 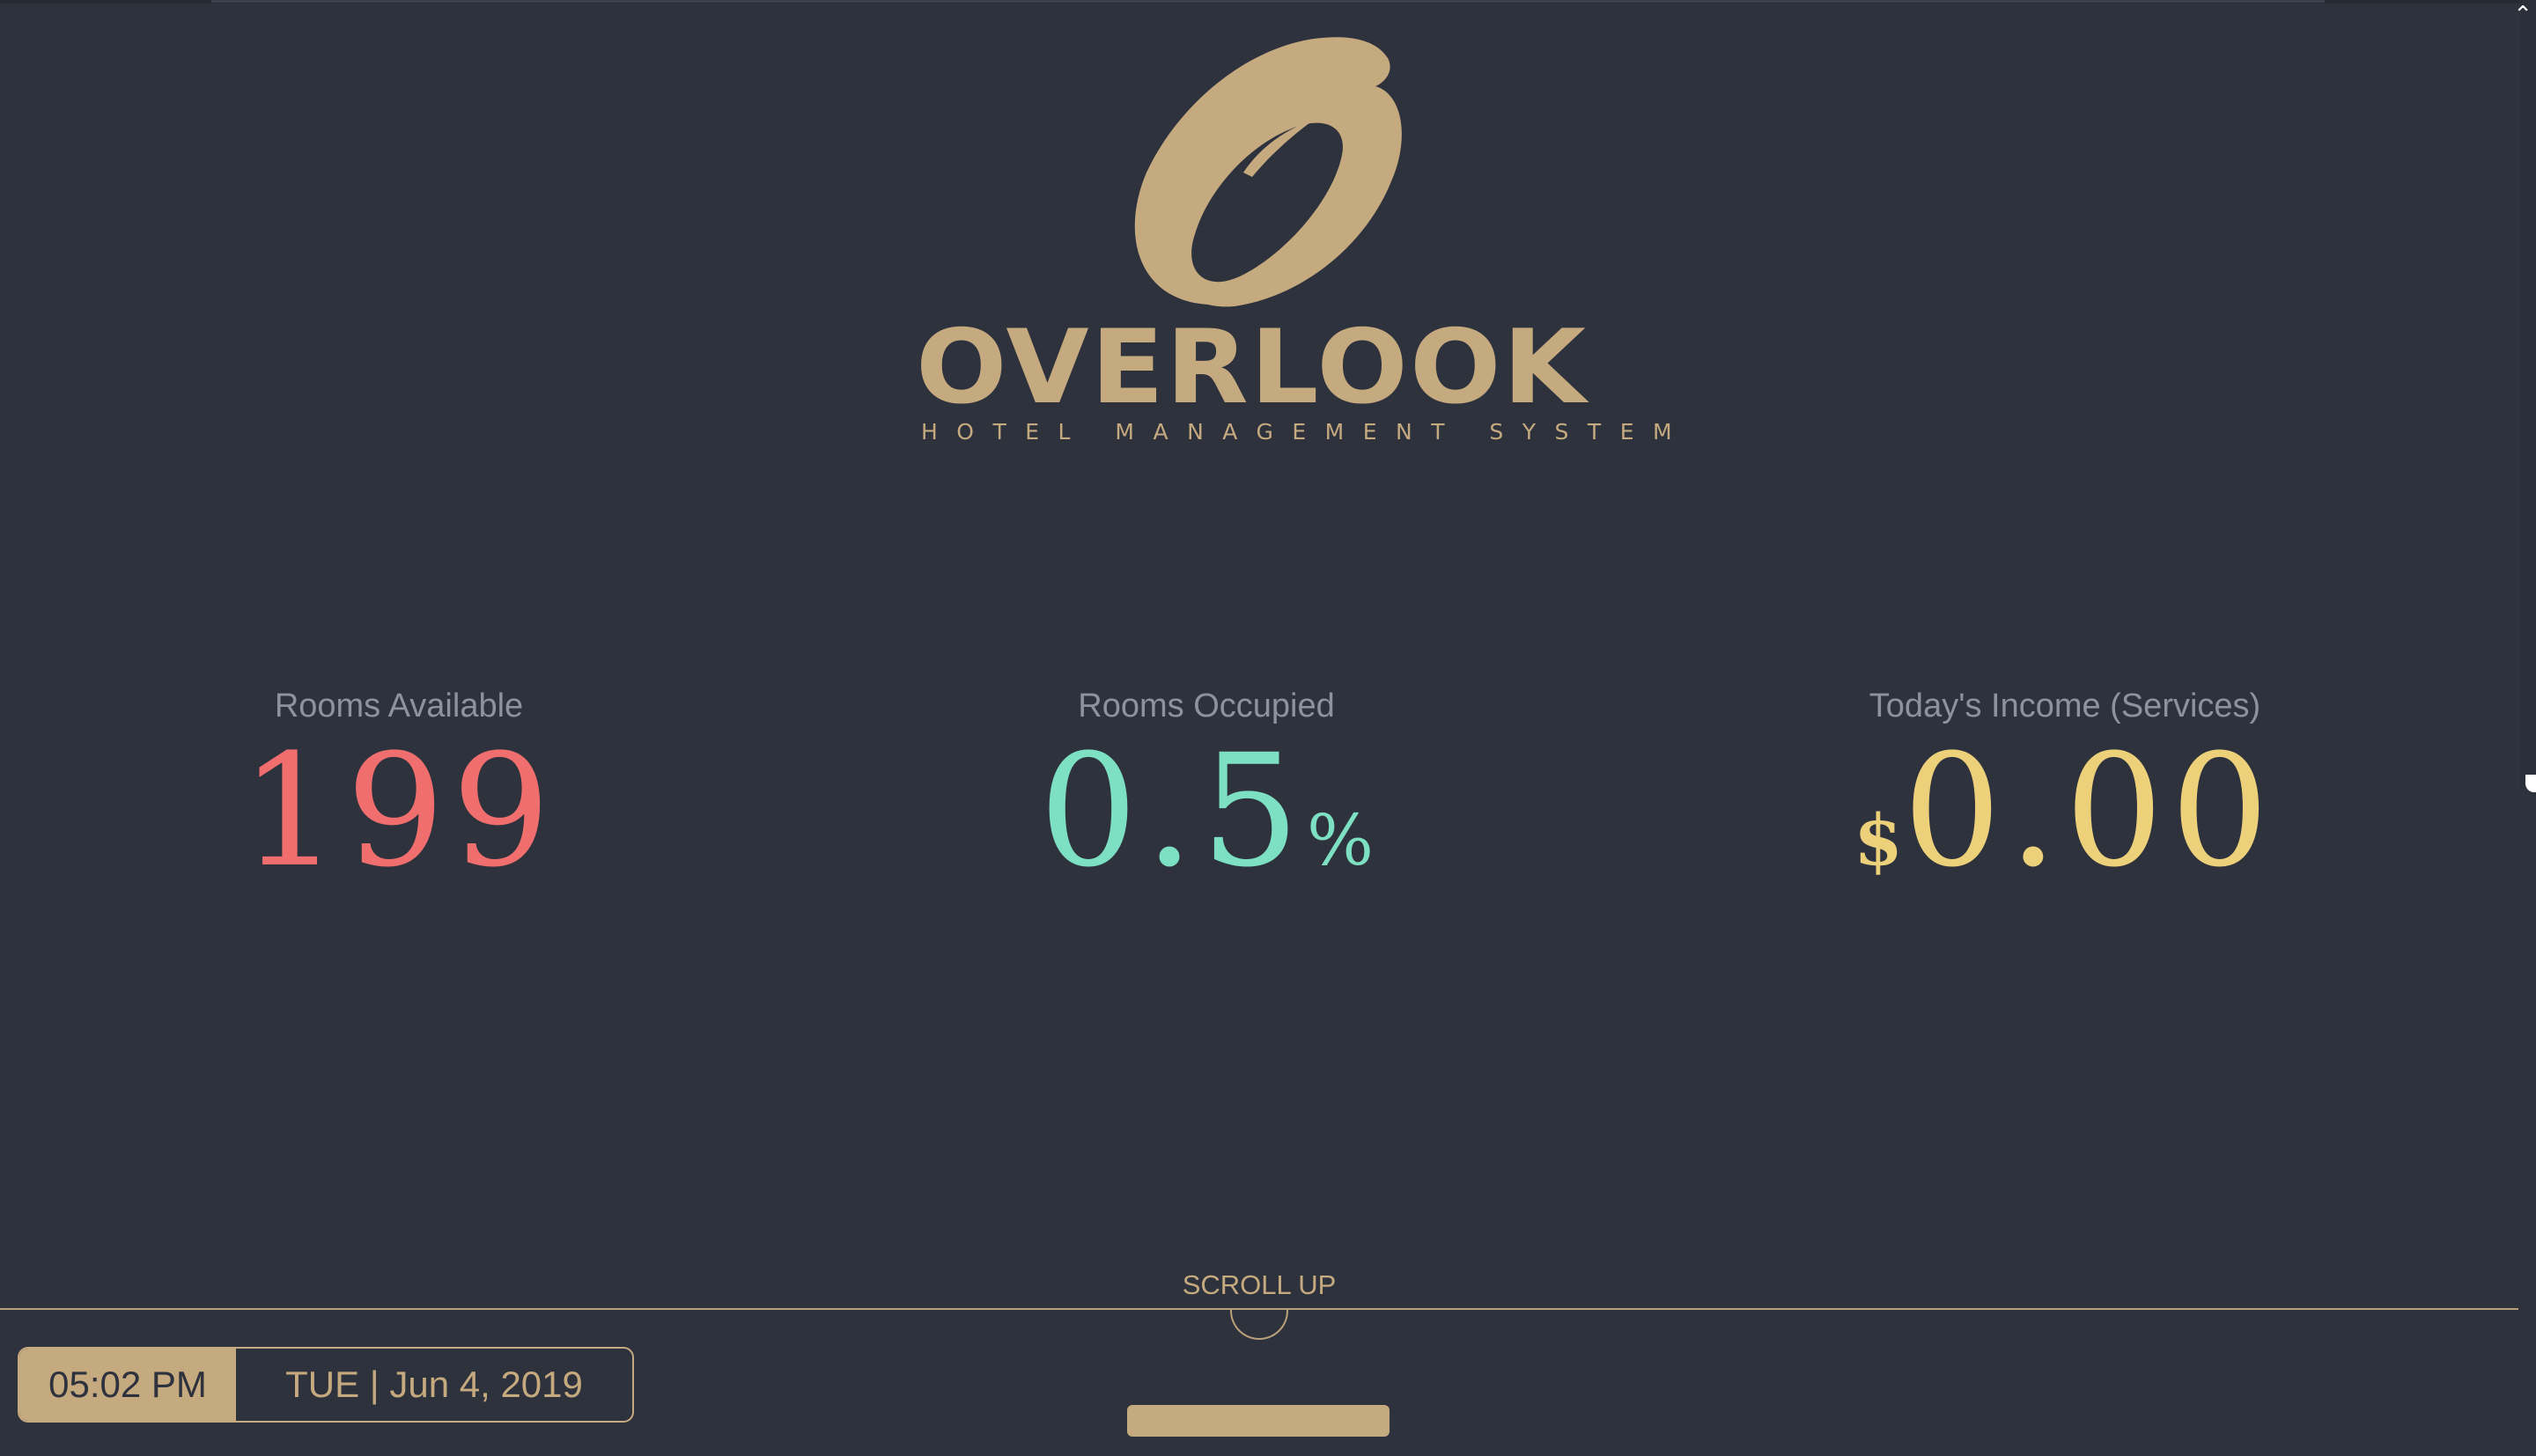 I want to click on rooms-occupied-stat: Rooms Occupied 0.5%, so click(x=1207, y=786).